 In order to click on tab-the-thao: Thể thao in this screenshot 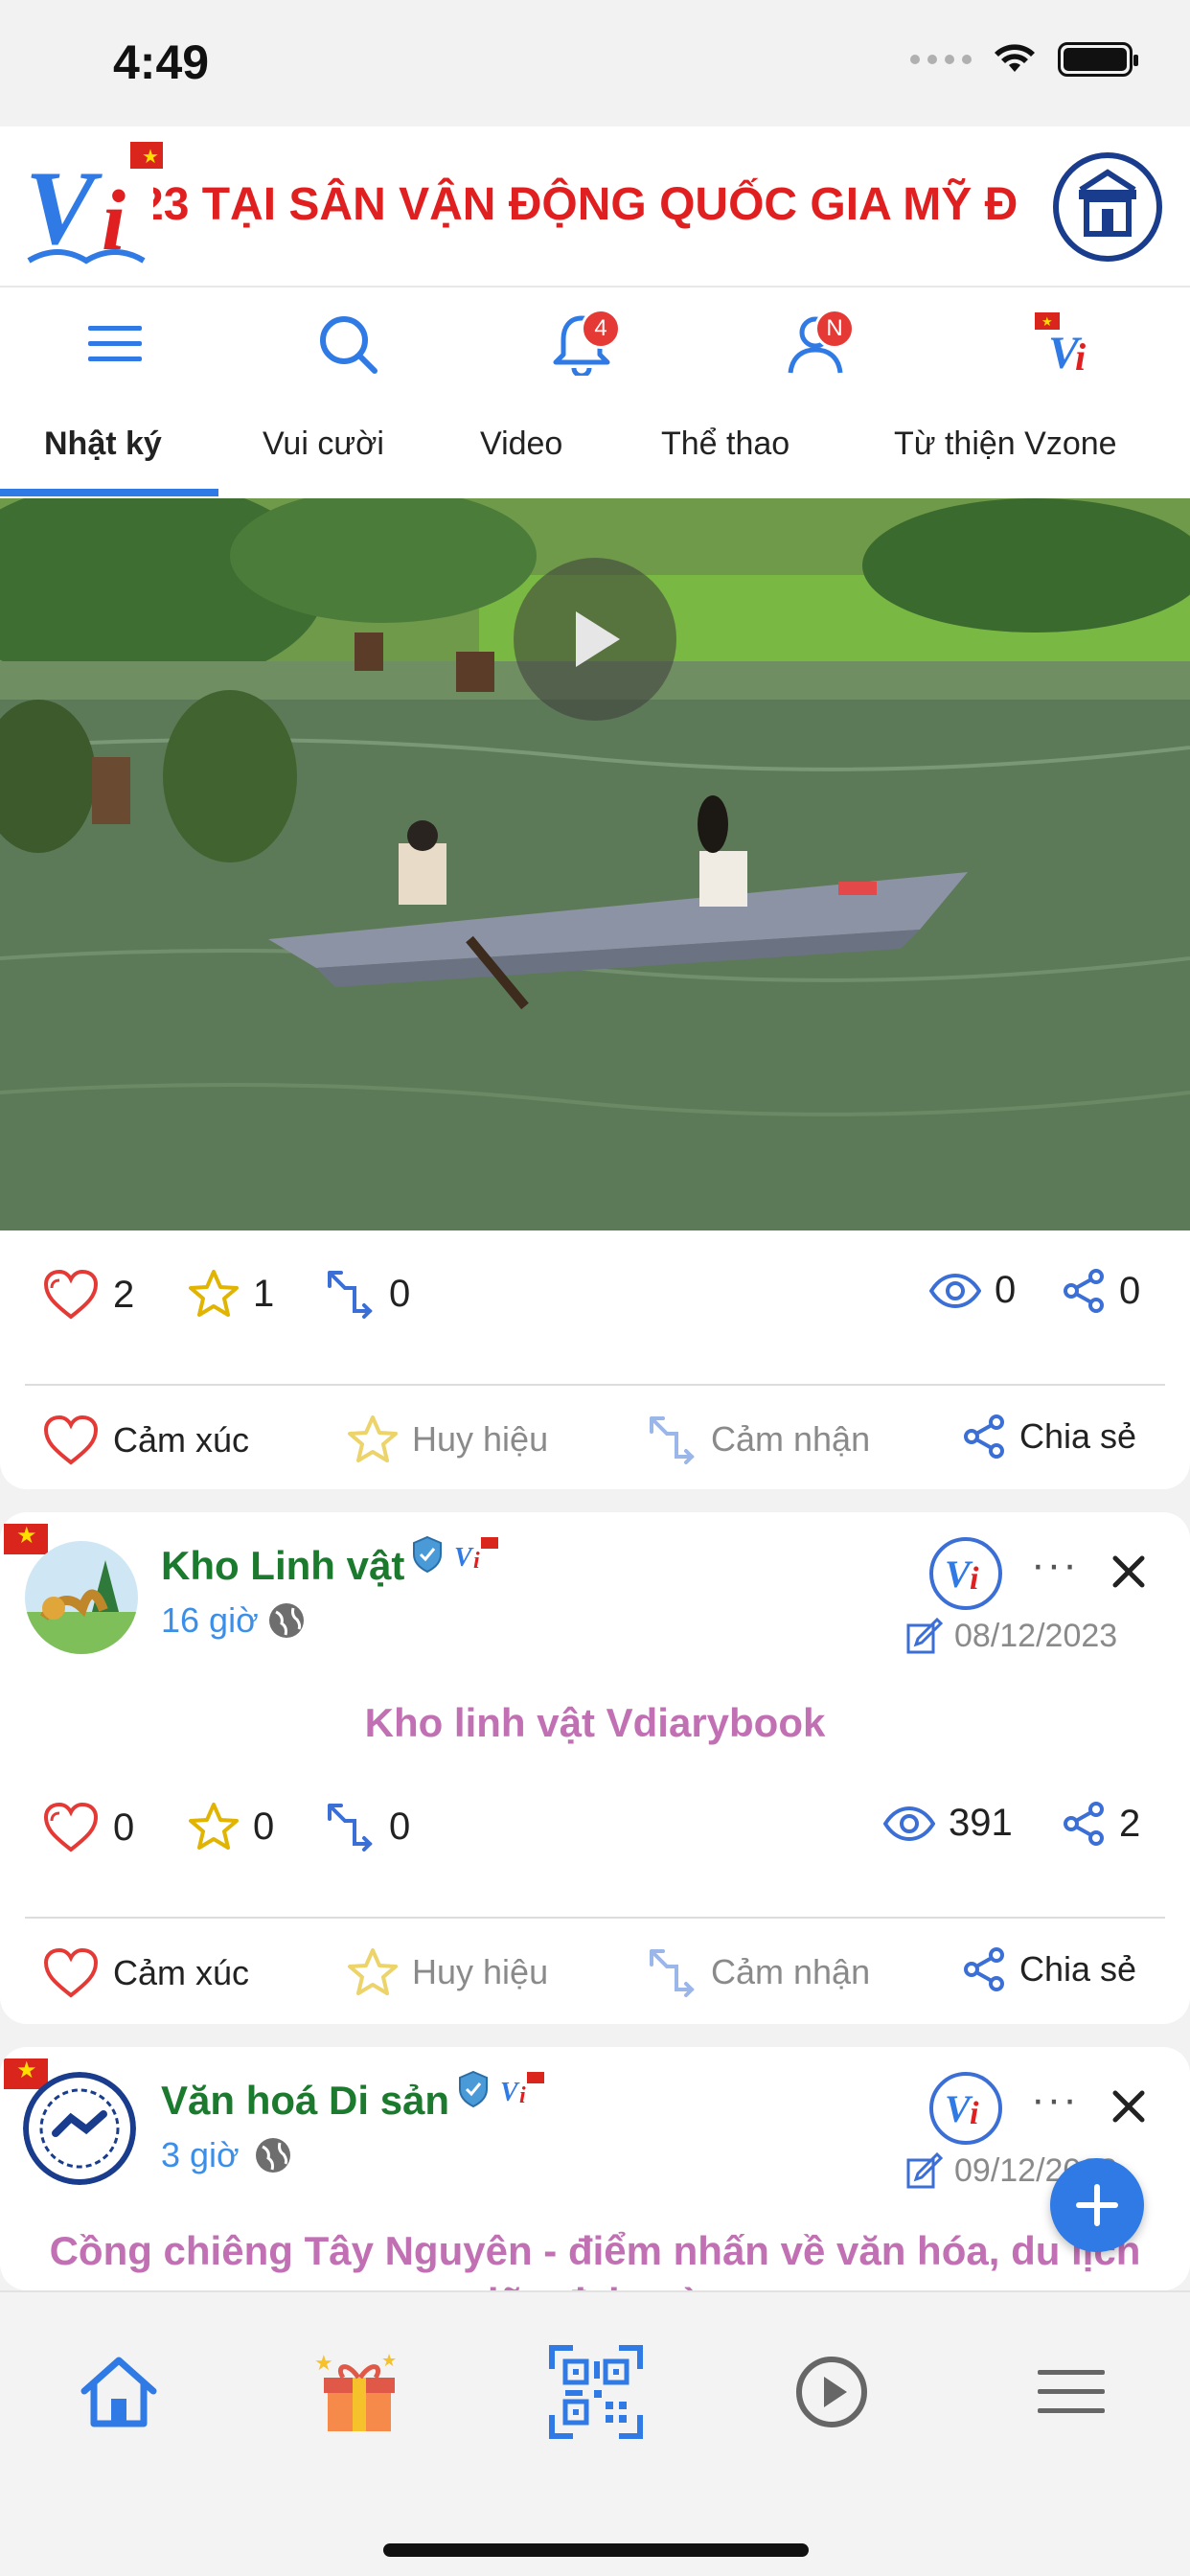, I will do `click(726, 444)`.